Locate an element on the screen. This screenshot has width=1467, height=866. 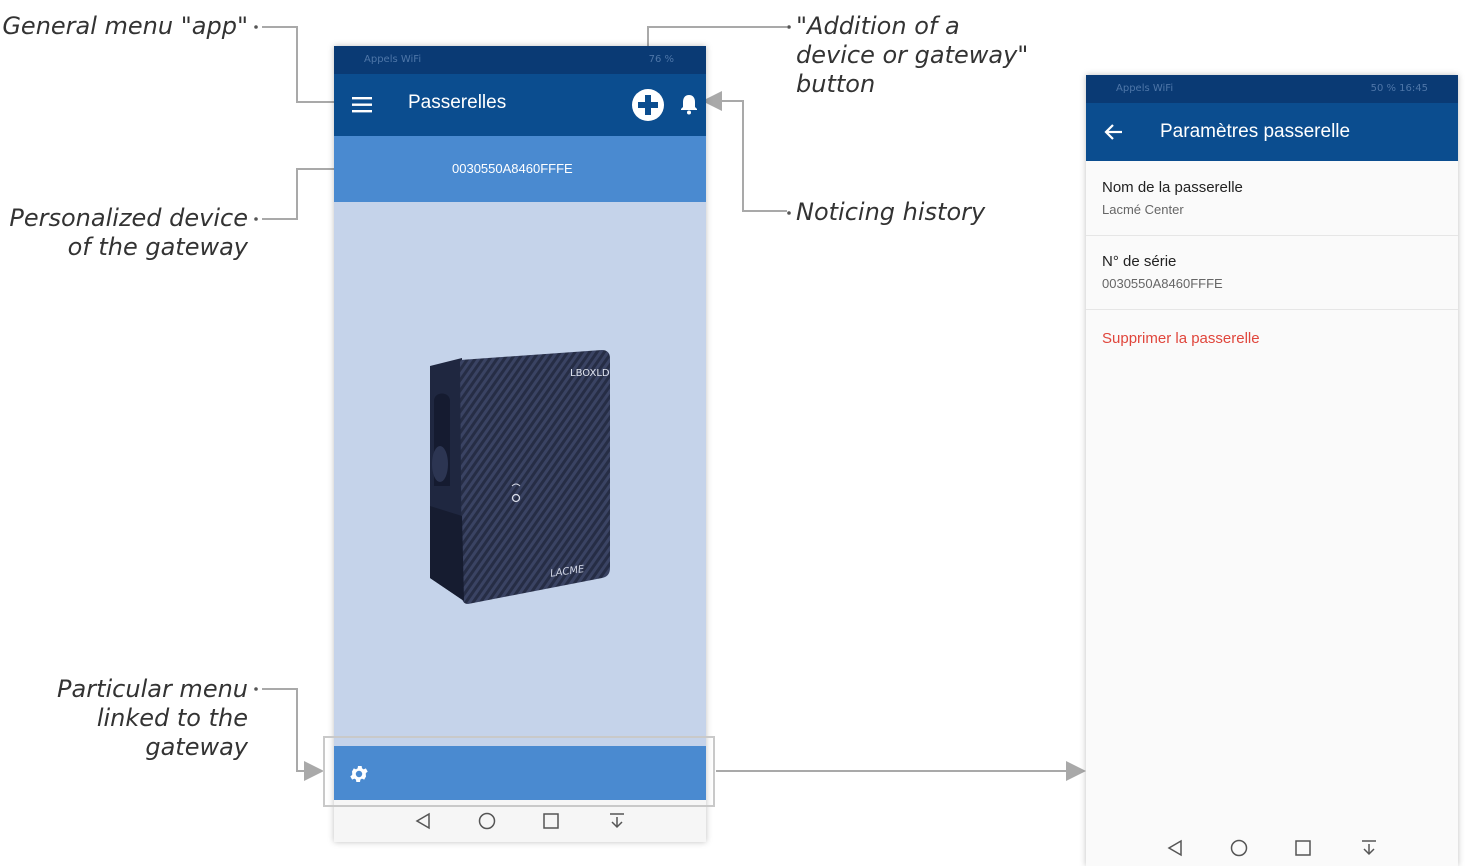
annotation-line: Personalized device is located at coordinates (128, 218).